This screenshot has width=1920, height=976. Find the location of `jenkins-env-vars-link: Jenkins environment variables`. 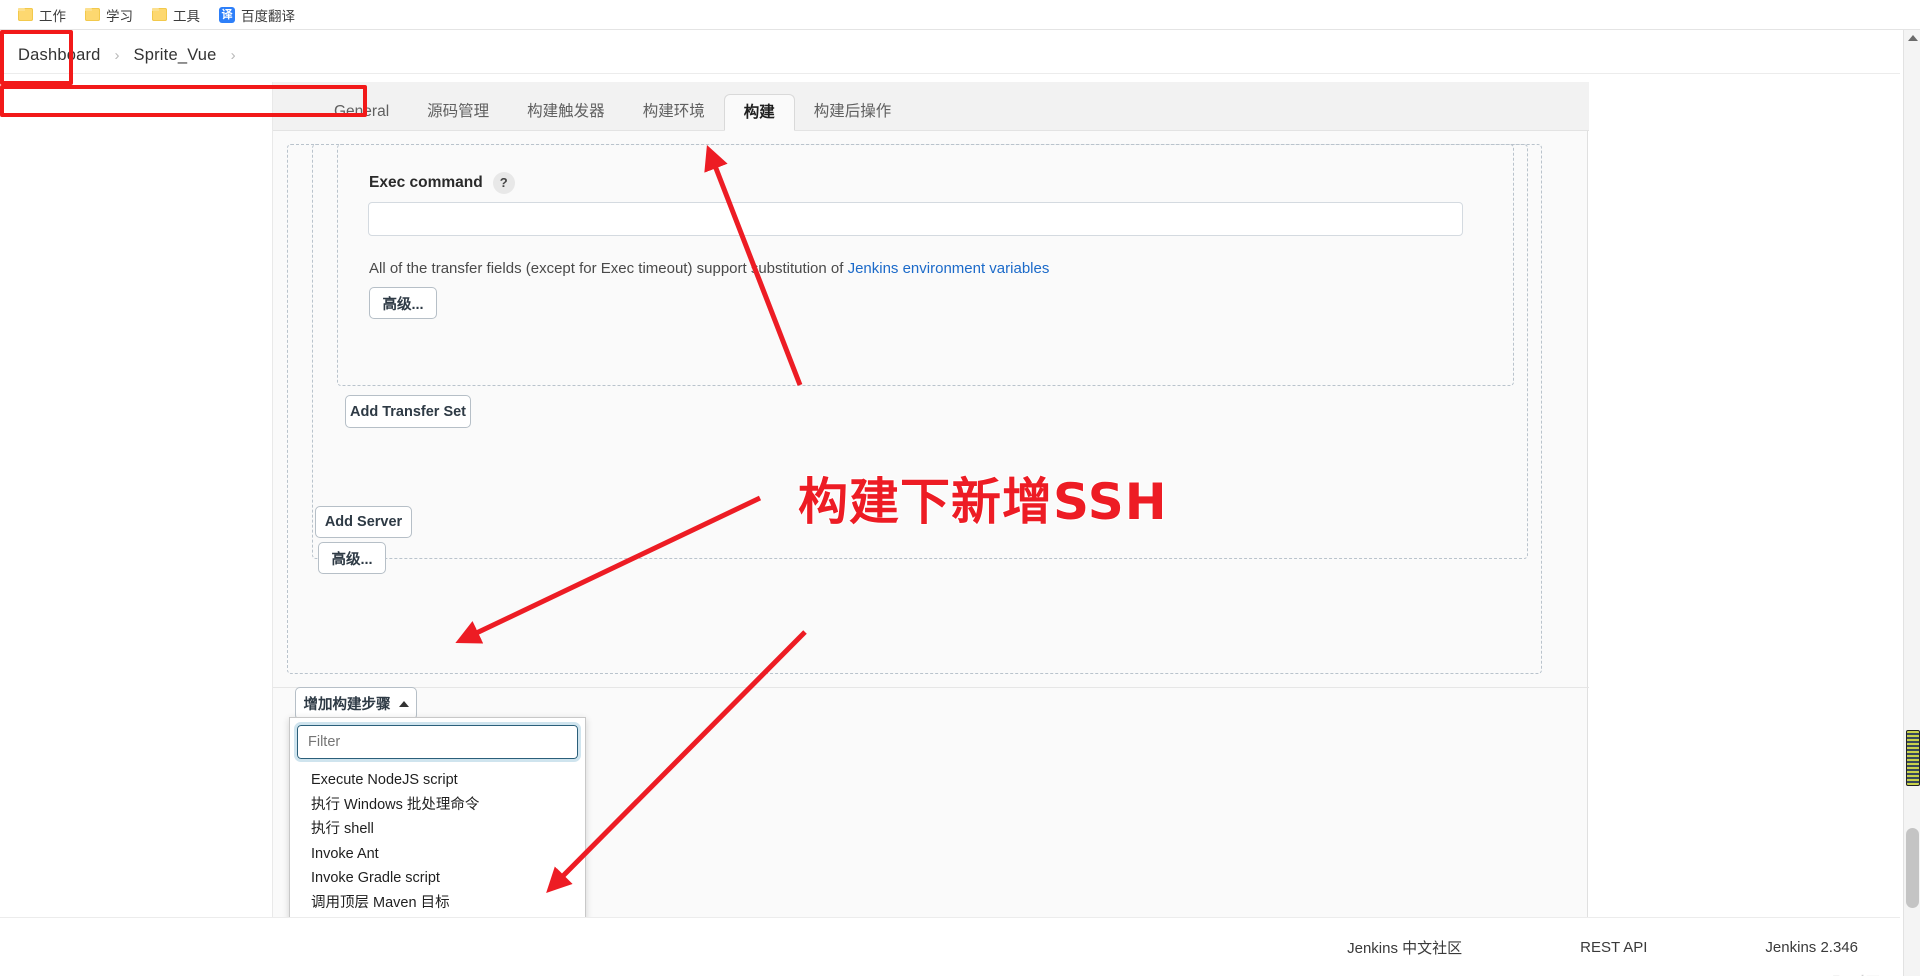

jenkins-env-vars-link: Jenkins environment variables is located at coordinates (949, 268).